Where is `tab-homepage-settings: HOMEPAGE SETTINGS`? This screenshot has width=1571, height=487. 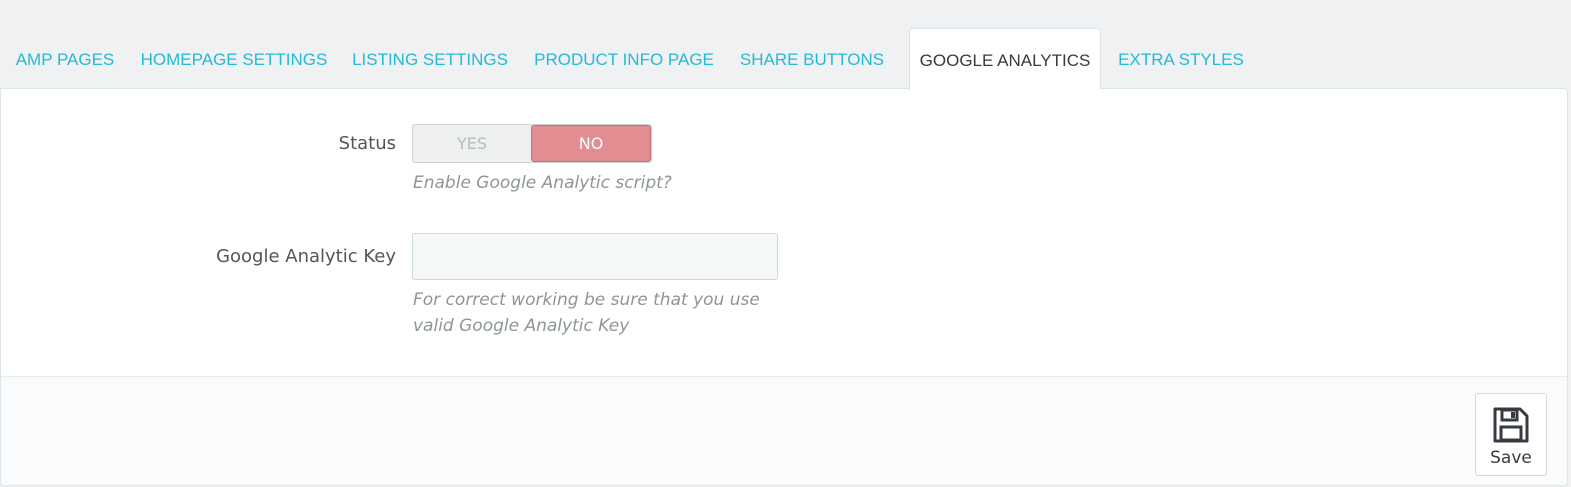 tab-homepage-settings: HOMEPAGE SETTINGS is located at coordinates (234, 58).